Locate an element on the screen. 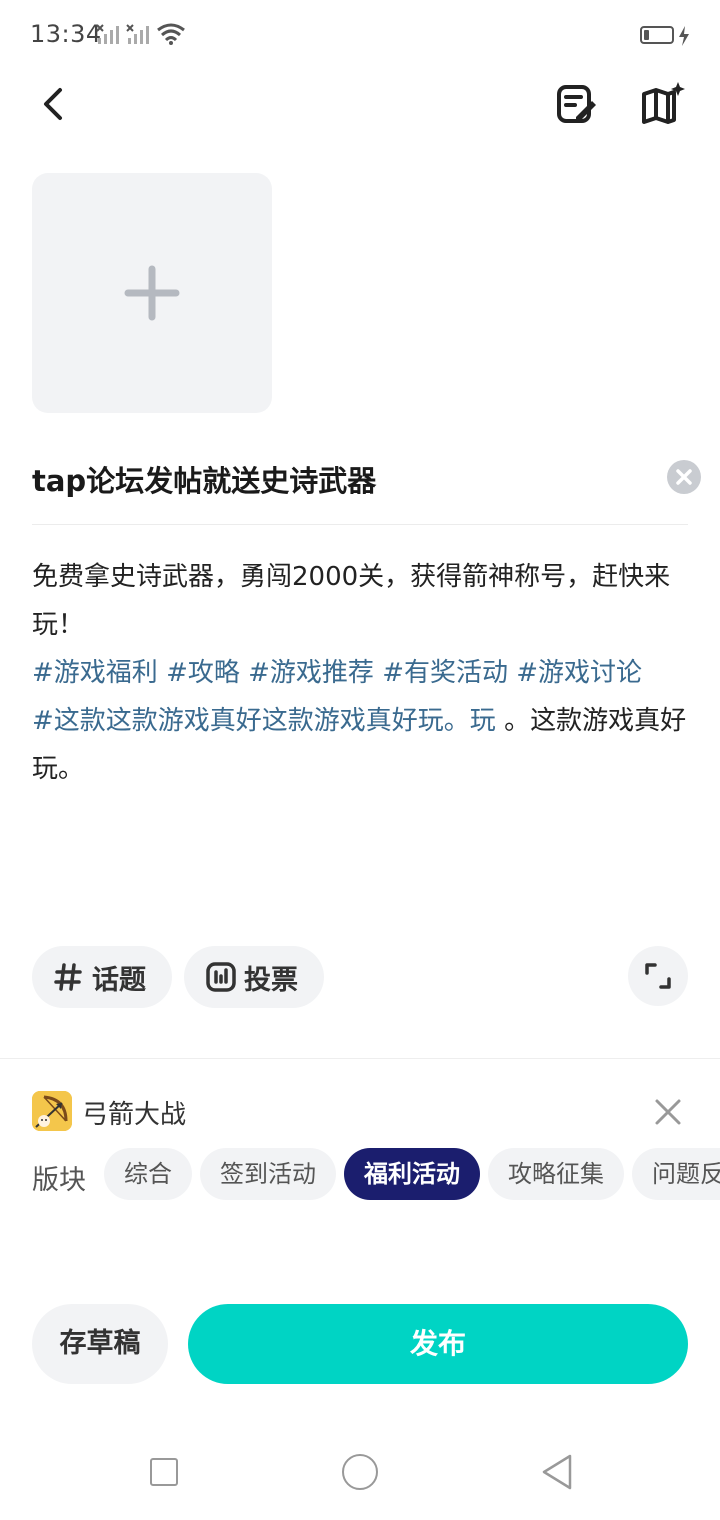 This screenshot has height=1520, width=720. game-icon is located at coordinates (52, 1111).